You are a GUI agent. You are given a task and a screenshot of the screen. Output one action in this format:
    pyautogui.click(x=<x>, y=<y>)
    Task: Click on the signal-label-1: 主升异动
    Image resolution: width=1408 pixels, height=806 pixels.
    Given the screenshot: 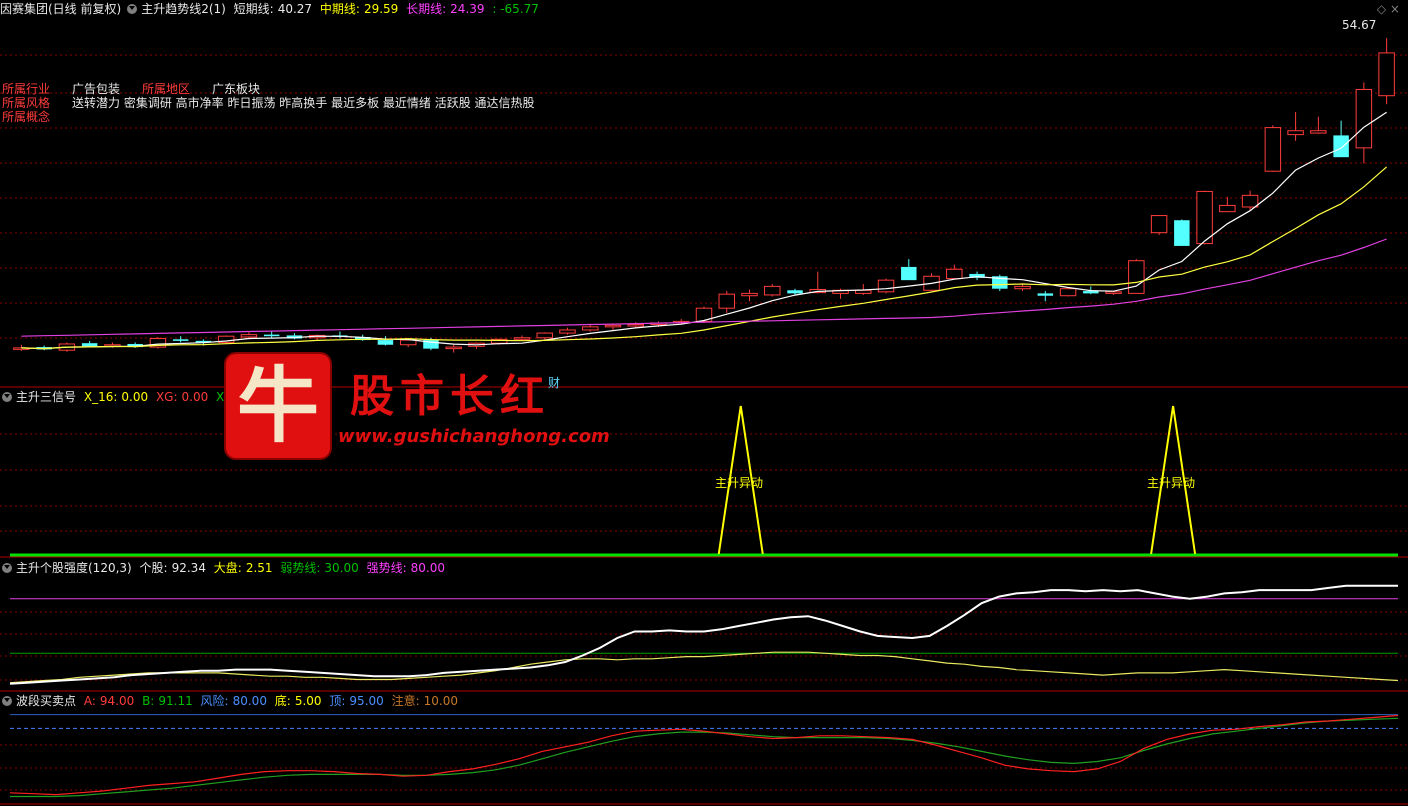 What is the action you would take?
    pyautogui.click(x=739, y=483)
    